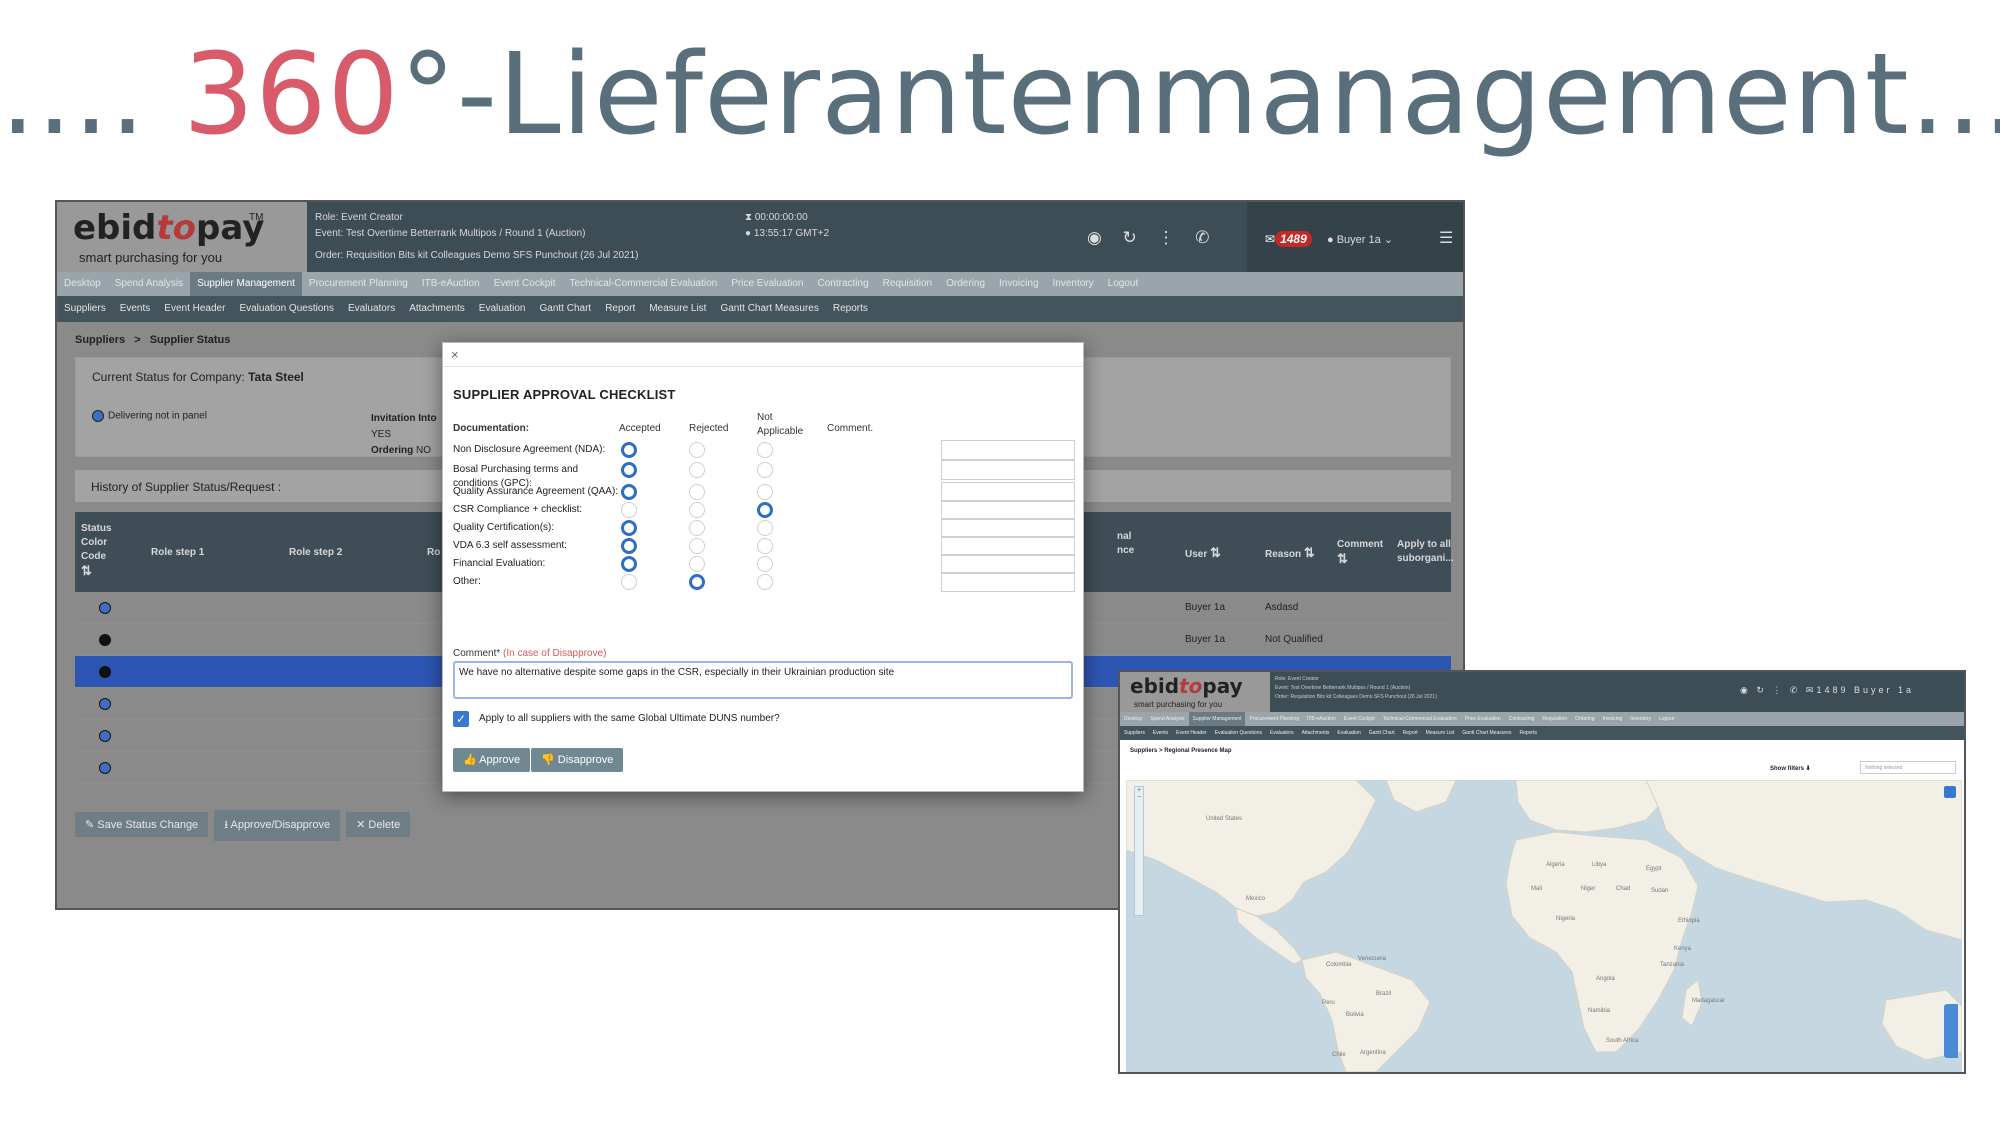 The height and width of the screenshot is (1125, 2000). Describe the element at coordinates (566, 308) in the screenshot. I see `subnav-item-gantt-chart: Gantt Chart` at that location.